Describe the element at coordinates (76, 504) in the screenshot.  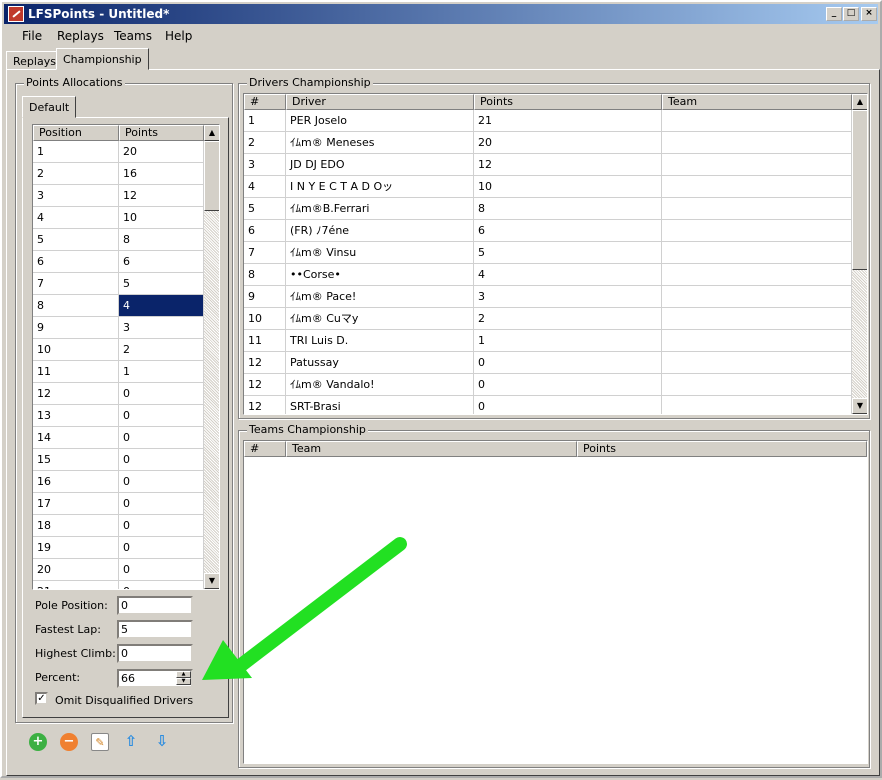
I see `position-cell: 17` at that location.